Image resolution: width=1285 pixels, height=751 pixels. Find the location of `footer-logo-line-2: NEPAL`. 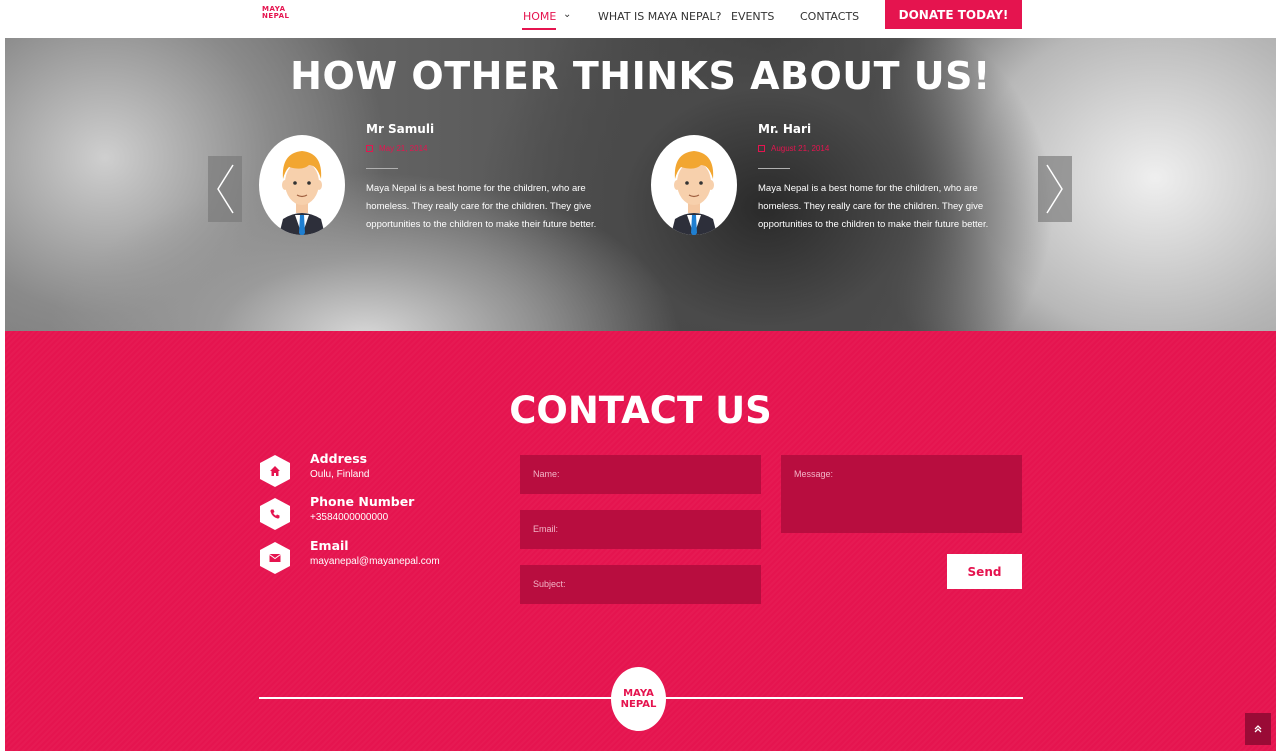

footer-logo-line-2: NEPAL is located at coordinates (638, 704).